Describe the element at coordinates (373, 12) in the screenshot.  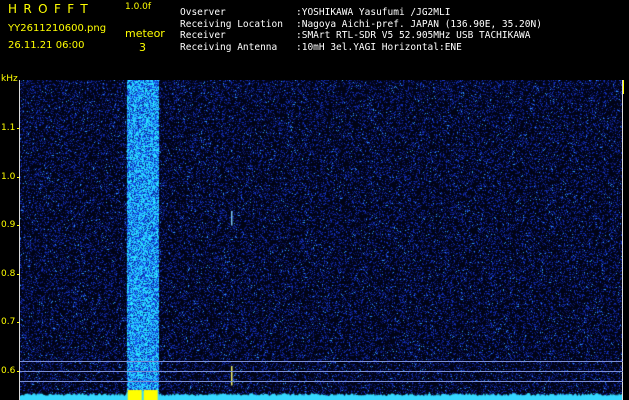
I see `observer-value: :YOSHIKAWA Yasufumi /JG2MLI` at that location.